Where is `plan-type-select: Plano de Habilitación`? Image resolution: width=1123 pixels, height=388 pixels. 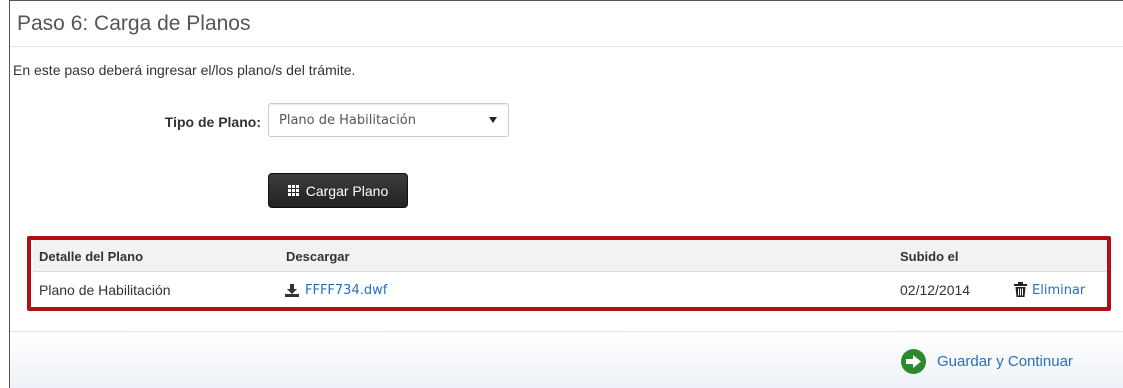 plan-type-select: Plano de Habilitación is located at coordinates (388, 120).